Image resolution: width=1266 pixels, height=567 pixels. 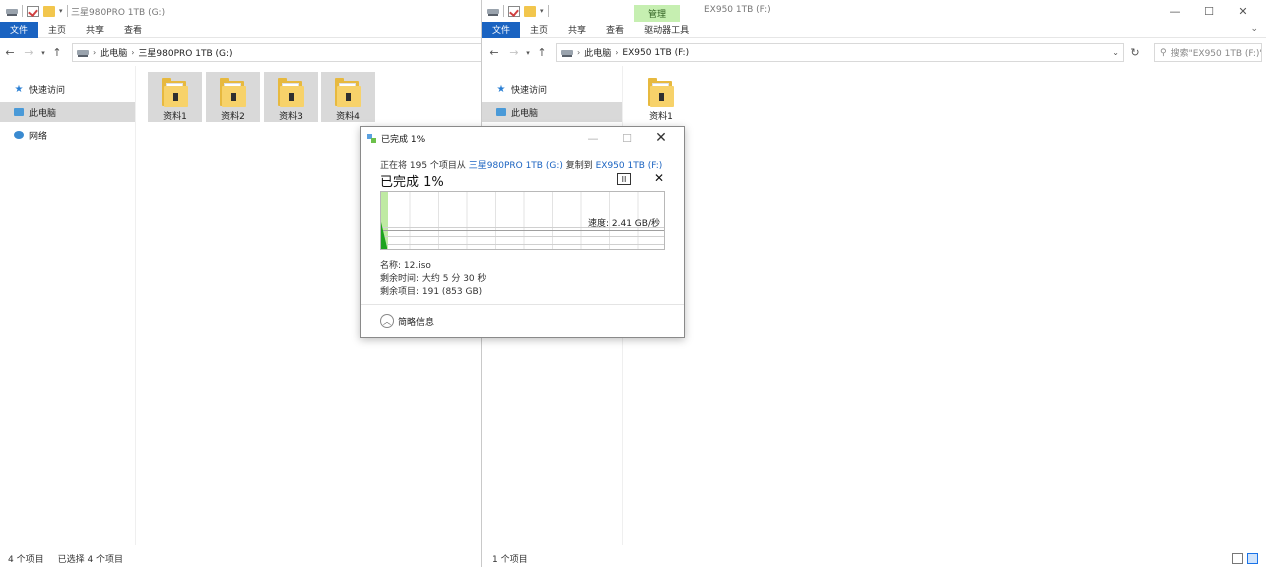 What do you see at coordinates (874, 29) in the screenshot?
I see `ribbon: 文件 主页 共享 查看 驱动器工具 ⌄` at bounding box center [874, 29].